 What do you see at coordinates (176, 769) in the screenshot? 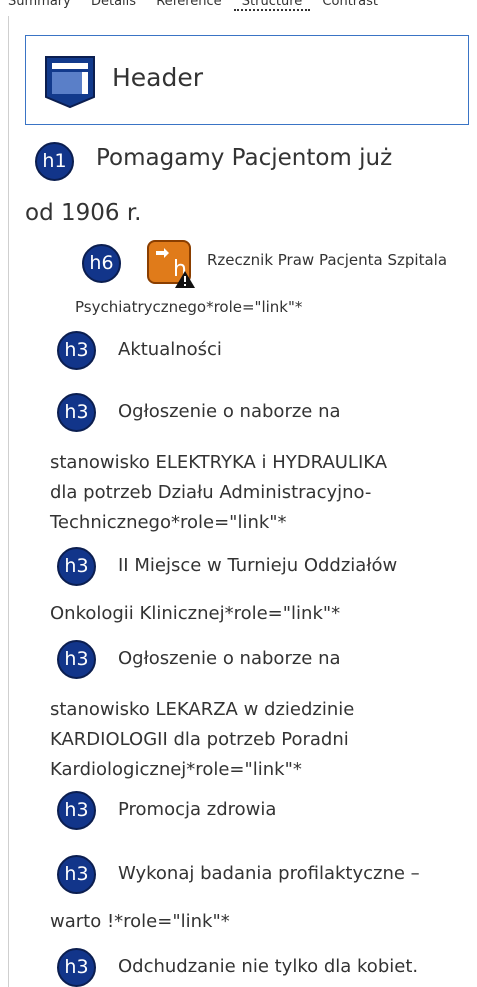
I see `h3-text-line: Kardiologicznej*role="link"*` at bounding box center [176, 769].